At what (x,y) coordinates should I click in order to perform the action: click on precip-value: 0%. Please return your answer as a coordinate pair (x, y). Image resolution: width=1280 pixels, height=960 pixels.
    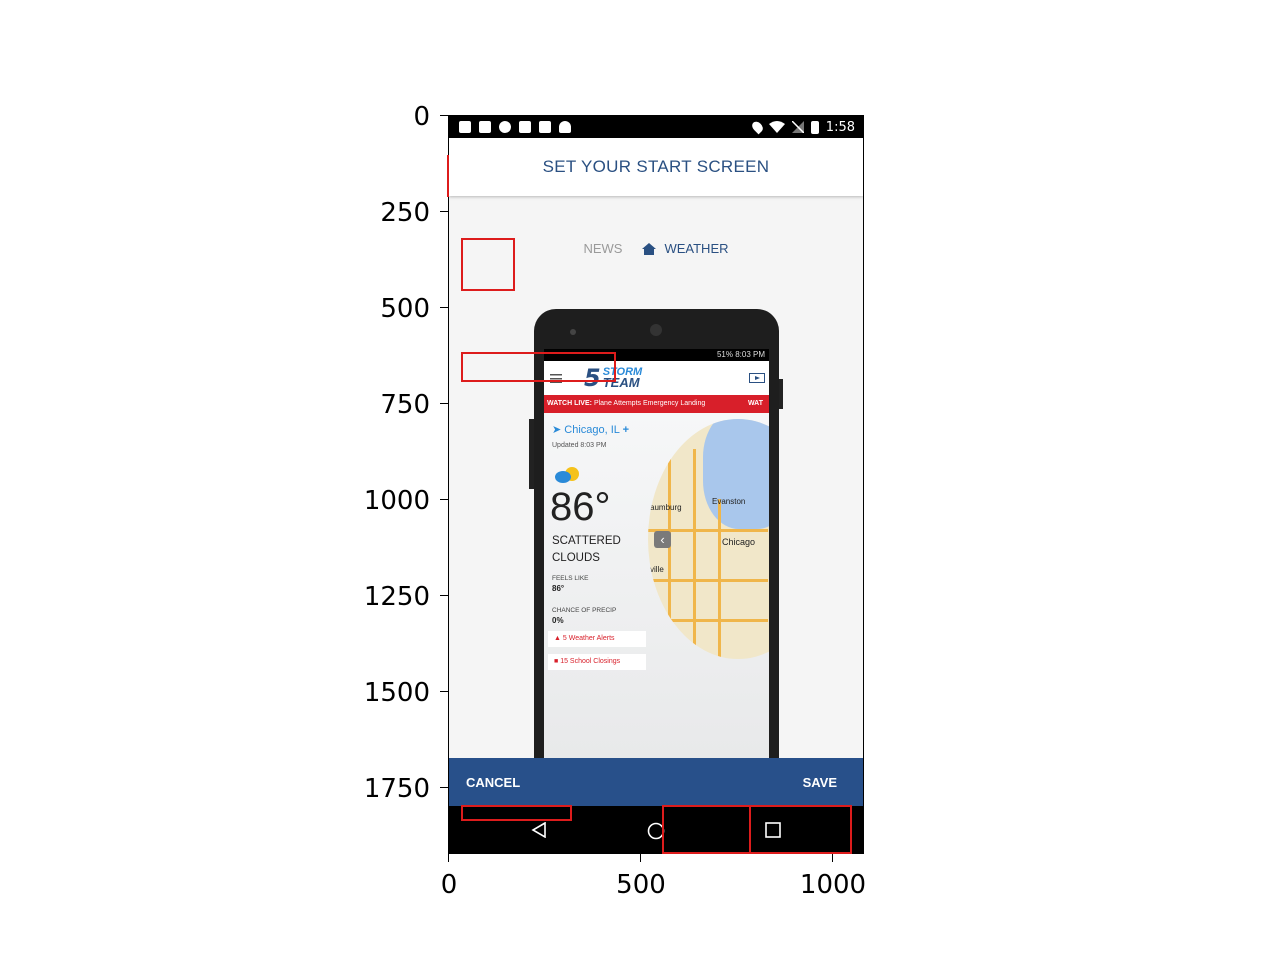
    Looking at the image, I should click on (558, 620).